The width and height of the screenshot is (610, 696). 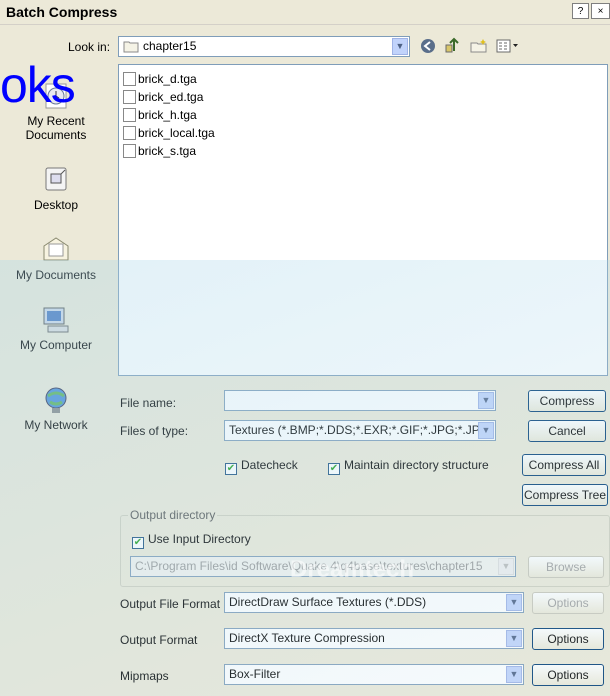 I want to click on maintain-structure-checkbox: ✔ Maintain directory structure, so click(x=408, y=466).